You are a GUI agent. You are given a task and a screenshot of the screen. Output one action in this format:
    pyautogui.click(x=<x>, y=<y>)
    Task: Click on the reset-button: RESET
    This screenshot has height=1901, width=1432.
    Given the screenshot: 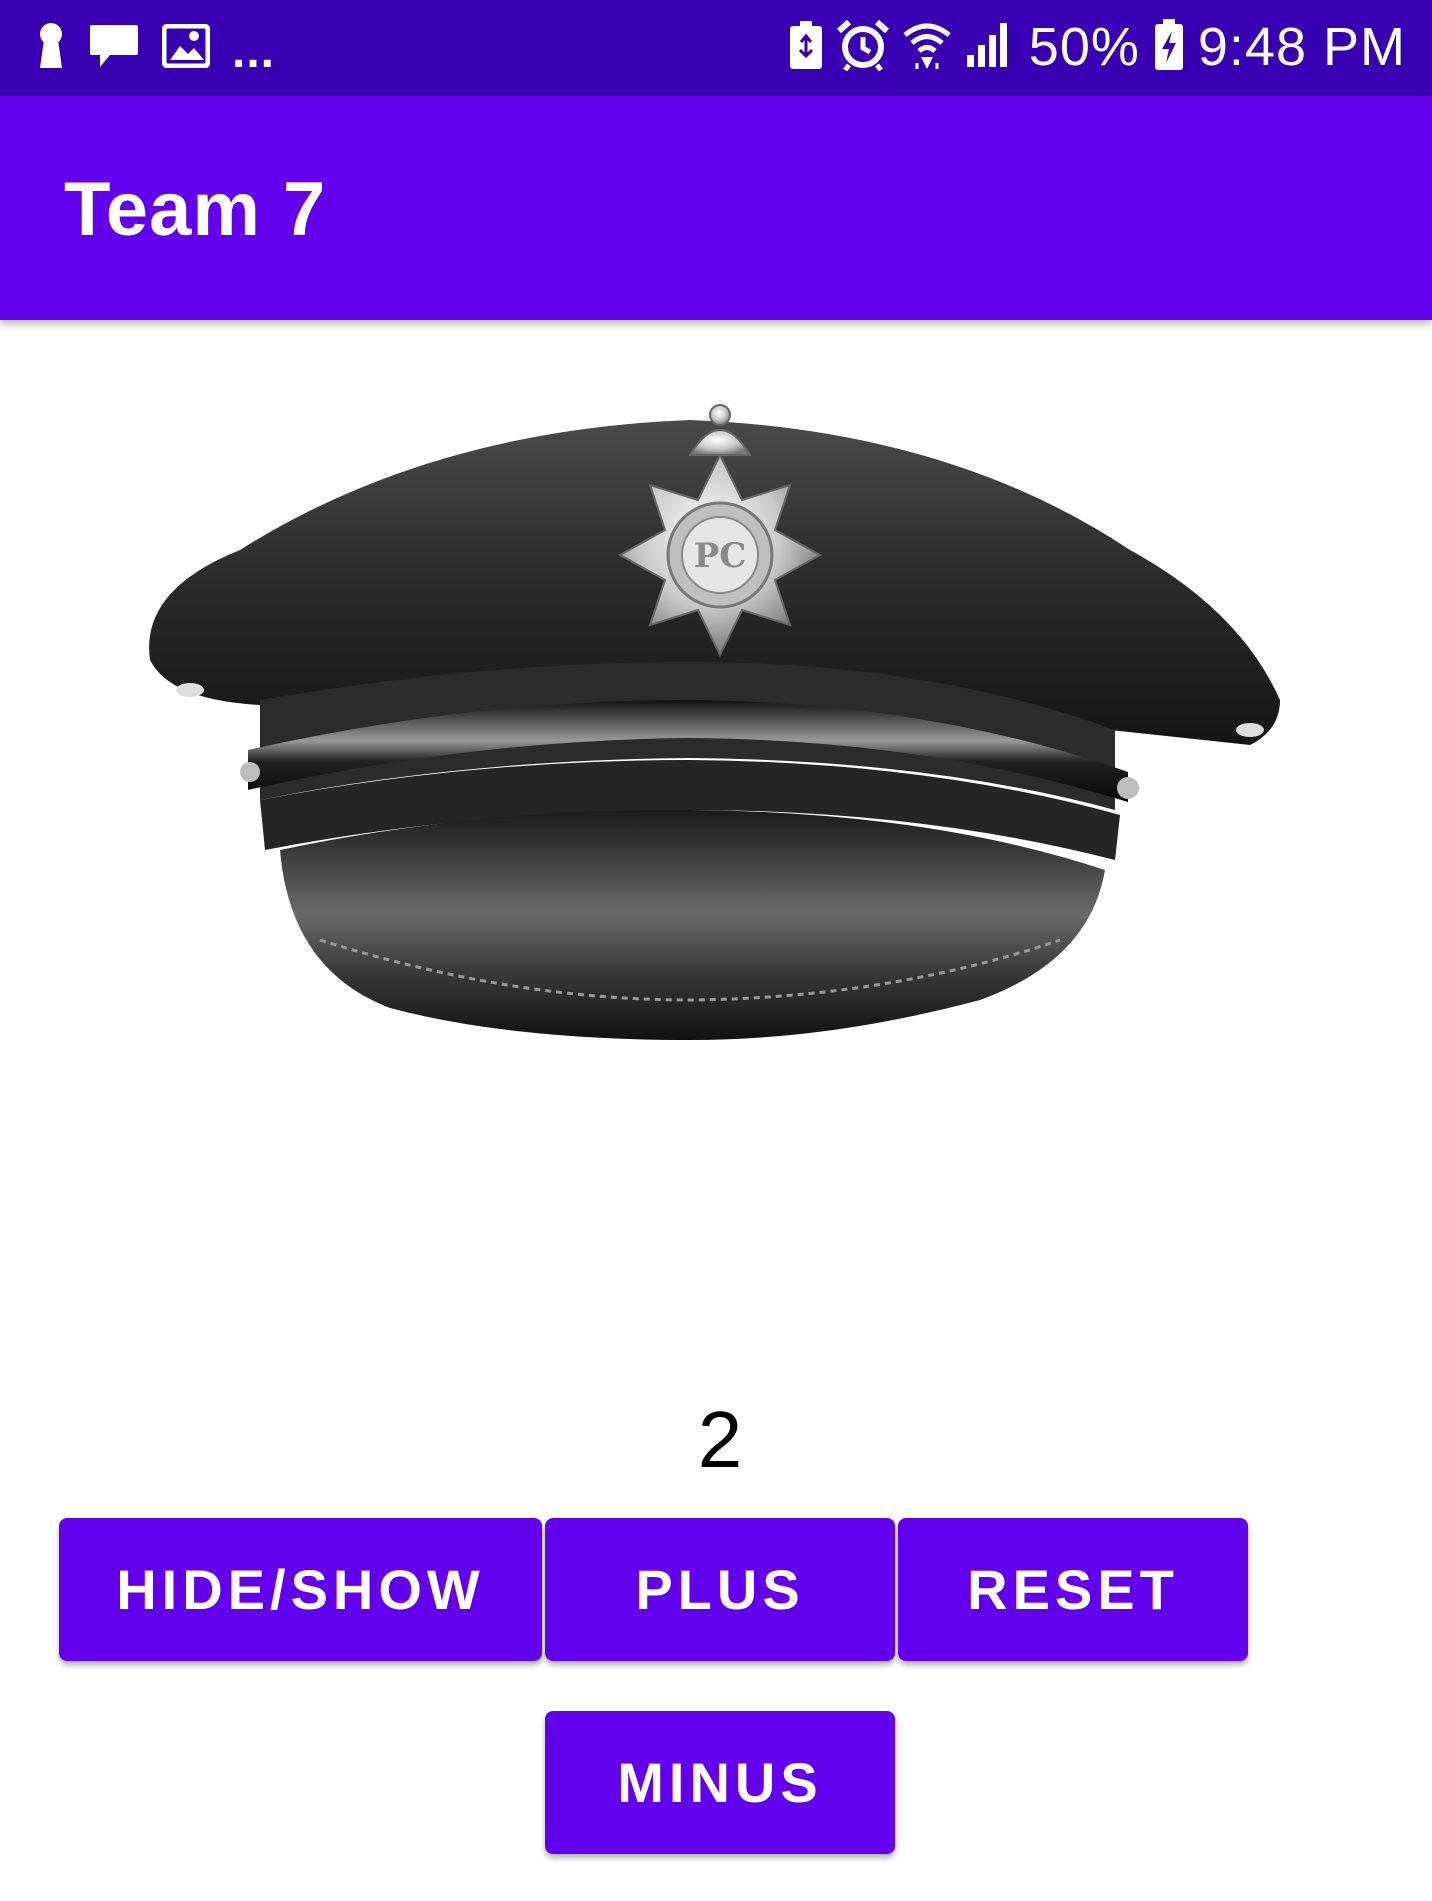 What is the action you would take?
    pyautogui.click(x=1073, y=1589)
    